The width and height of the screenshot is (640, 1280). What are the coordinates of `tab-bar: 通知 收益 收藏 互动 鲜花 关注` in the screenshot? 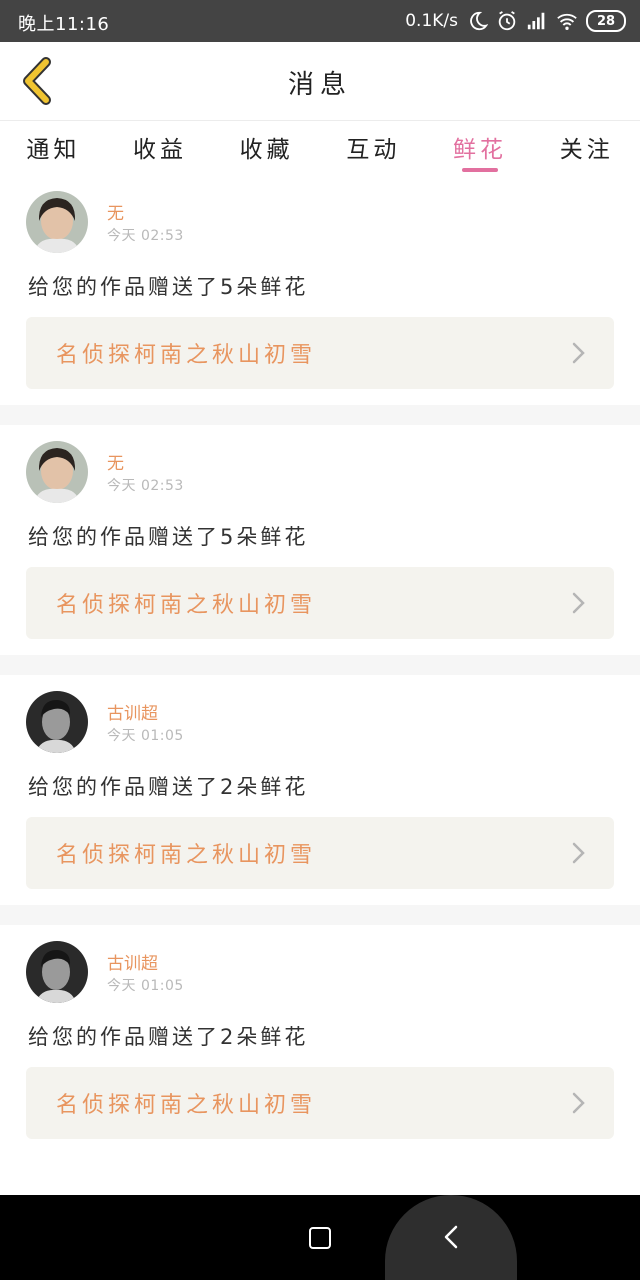 It's located at (320, 148).